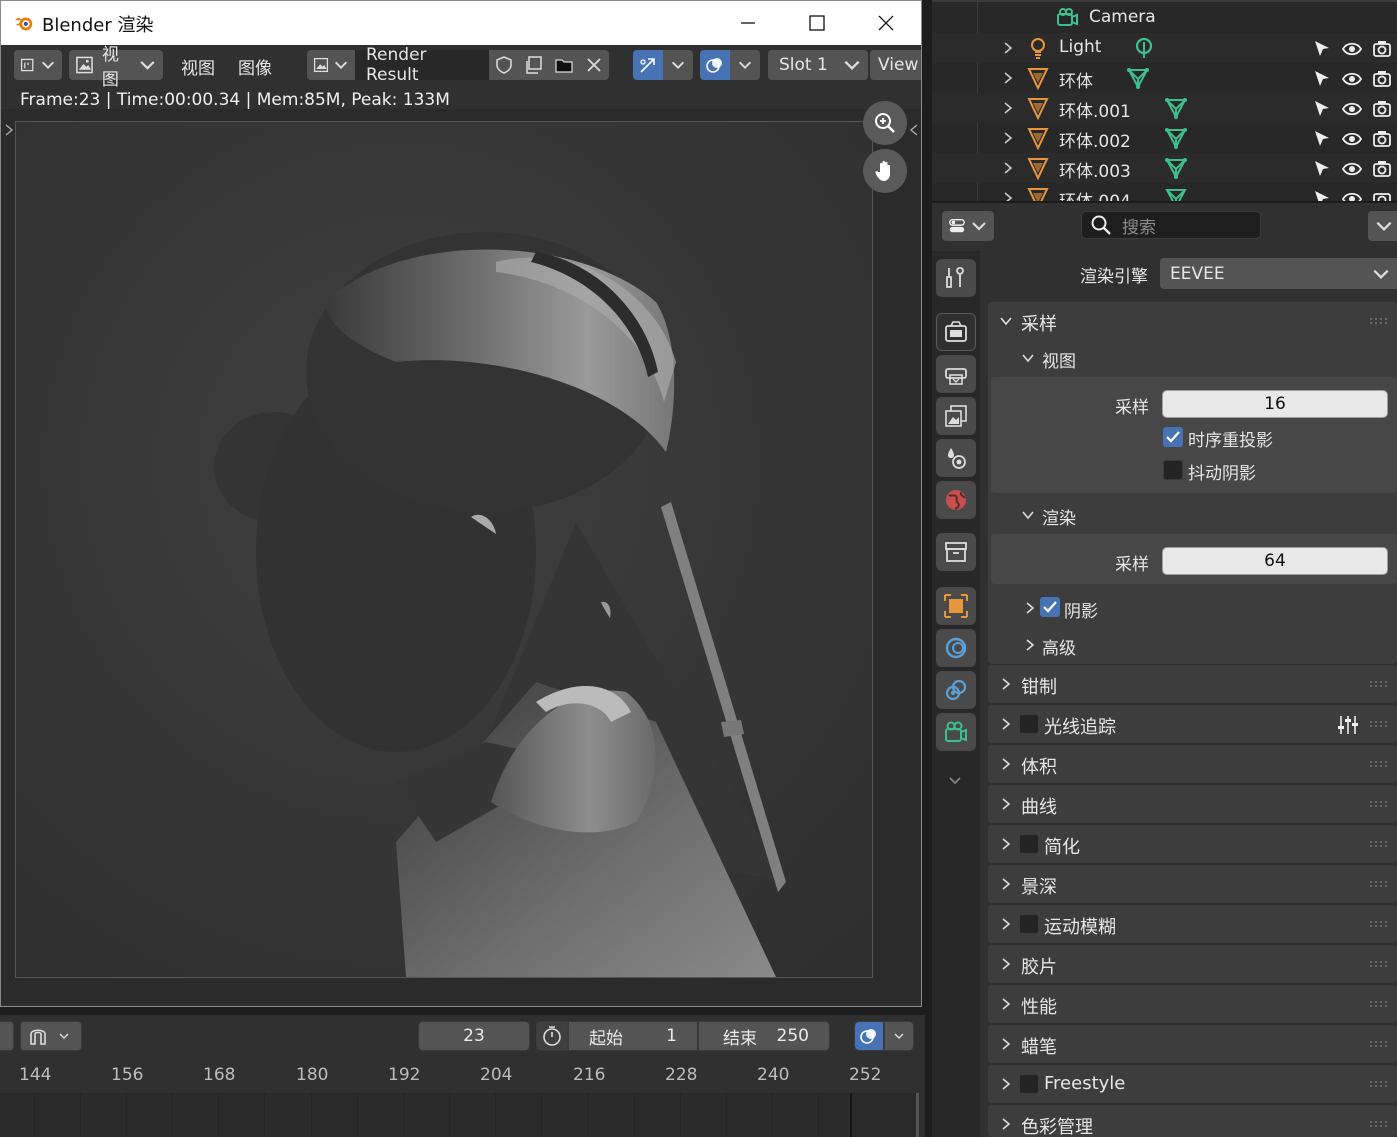  I want to click on slot-dropdown: Slot 1, so click(818, 65).